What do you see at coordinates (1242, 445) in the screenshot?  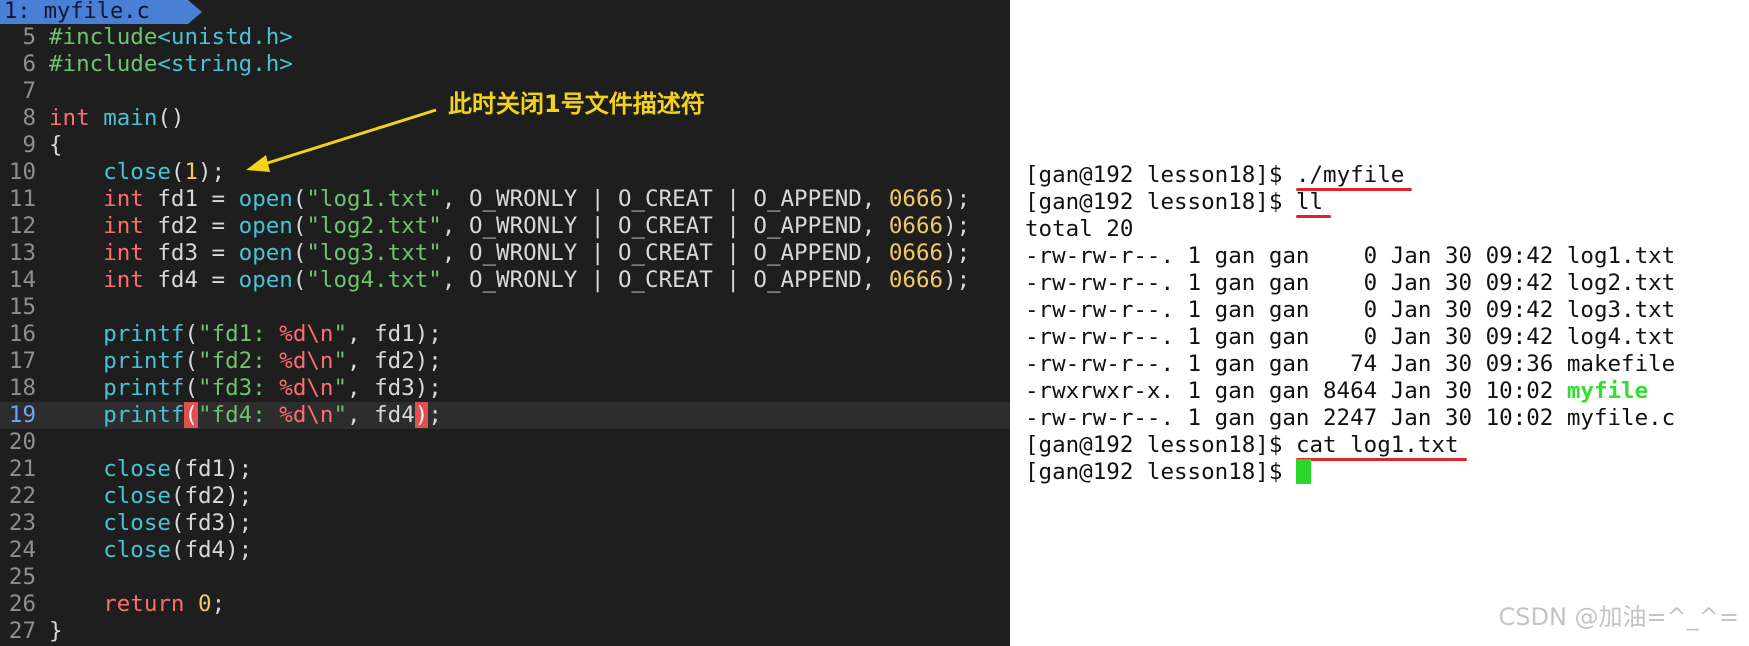 I see `terminal-line: [gan@192 lesson18]$ cat log1.txt` at bounding box center [1242, 445].